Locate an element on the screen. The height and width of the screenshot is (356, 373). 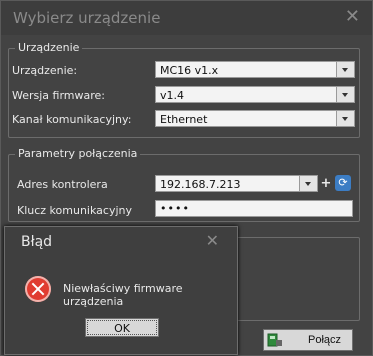
key-label: Klucz komunikacyjny is located at coordinates (74, 210).